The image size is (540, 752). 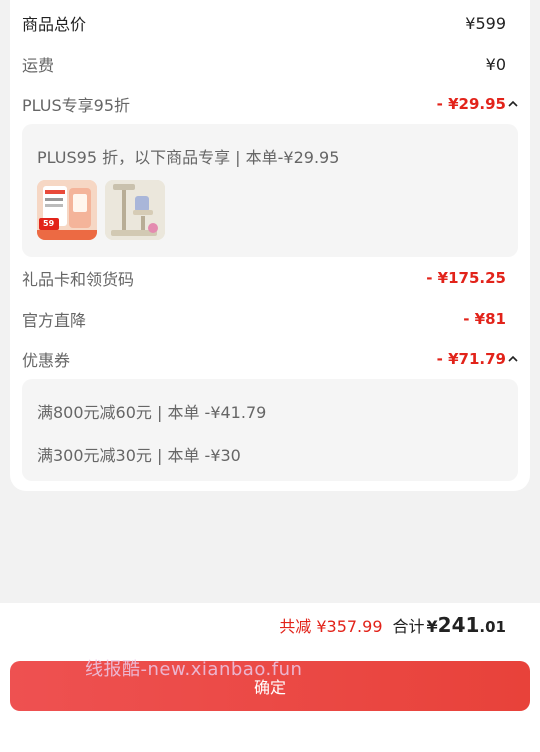 I want to click on direct-reduction-row: 官方直降 - ¥81, so click(x=264, y=319).